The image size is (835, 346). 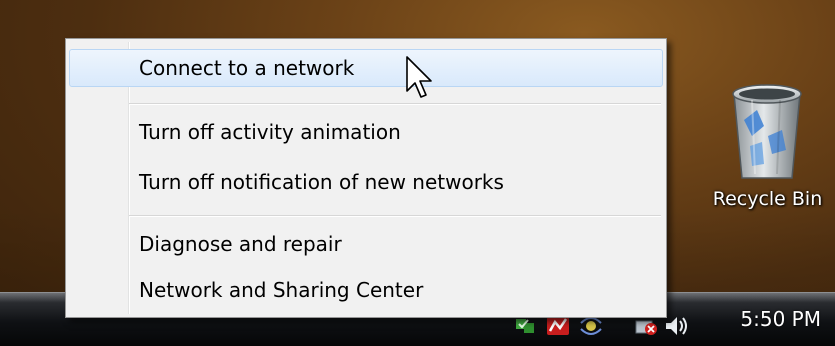 I want to click on menu-item-turn-off-notifications: Turn off notification of new networks, so click(x=366, y=182).